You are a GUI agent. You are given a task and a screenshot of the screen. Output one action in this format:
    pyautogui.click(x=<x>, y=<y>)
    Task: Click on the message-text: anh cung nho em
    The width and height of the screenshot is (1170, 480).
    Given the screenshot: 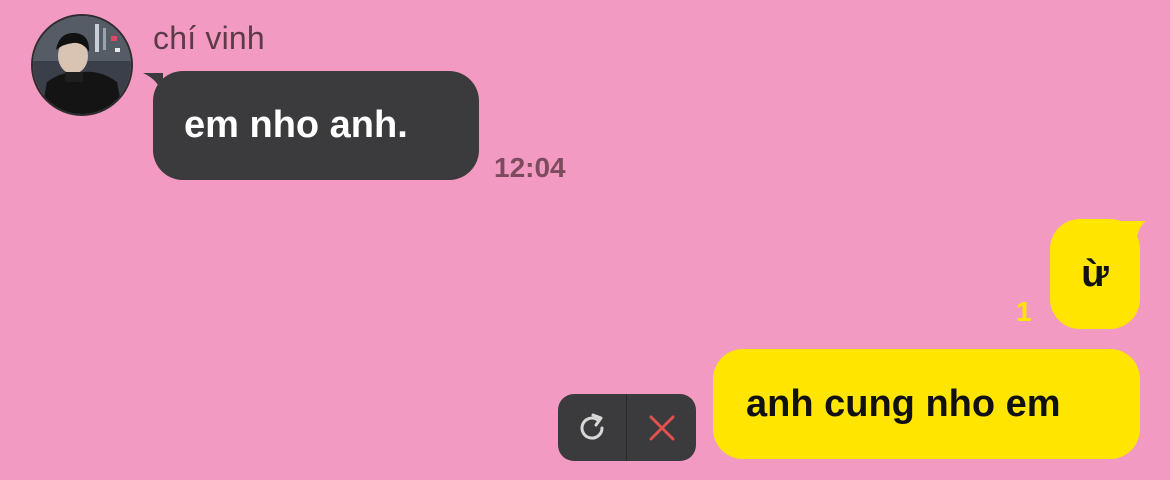 What is the action you would take?
    pyautogui.click(x=903, y=403)
    